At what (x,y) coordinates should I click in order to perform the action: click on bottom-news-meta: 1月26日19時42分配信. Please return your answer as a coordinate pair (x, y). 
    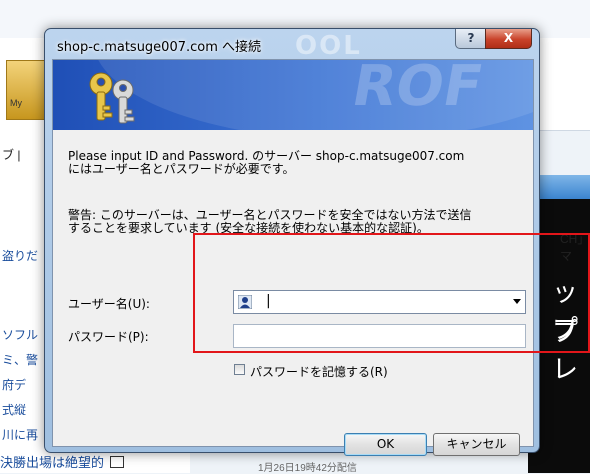
    Looking at the image, I should click on (307, 468).